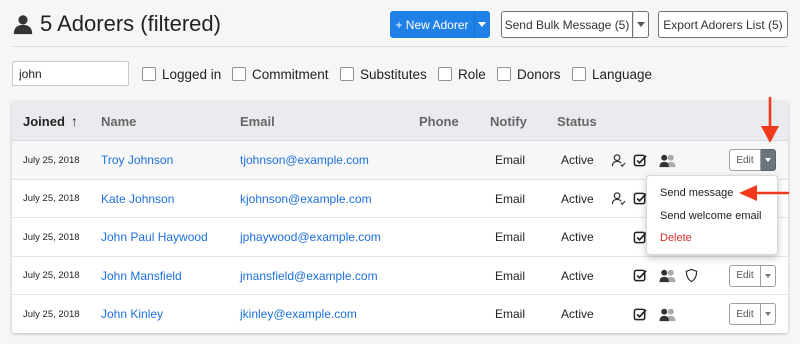 This screenshot has width=800, height=344. I want to click on page-title-text: 5 Adorers (filtered), so click(130, 23).